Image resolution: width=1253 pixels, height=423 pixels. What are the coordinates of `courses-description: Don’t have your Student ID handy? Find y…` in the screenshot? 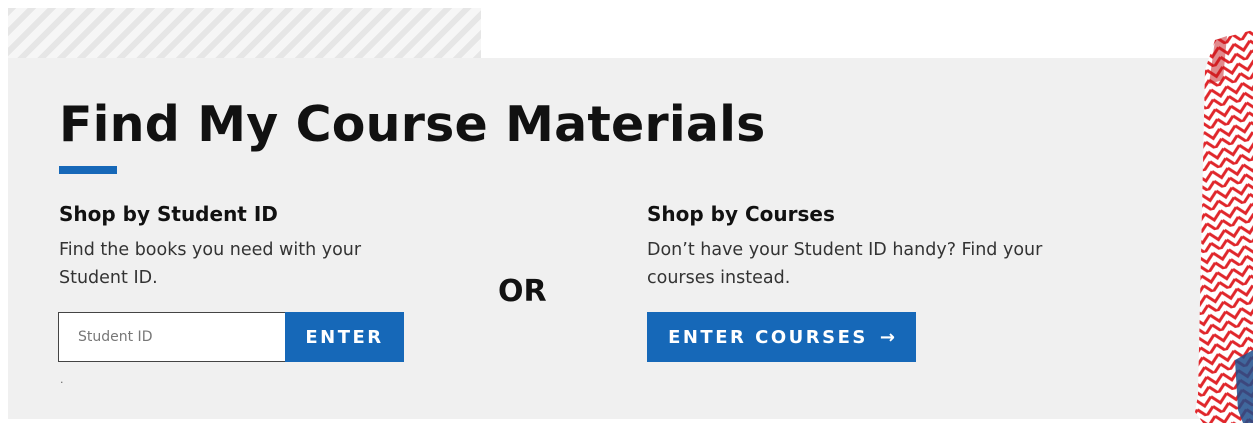 It's located at (845, 264).